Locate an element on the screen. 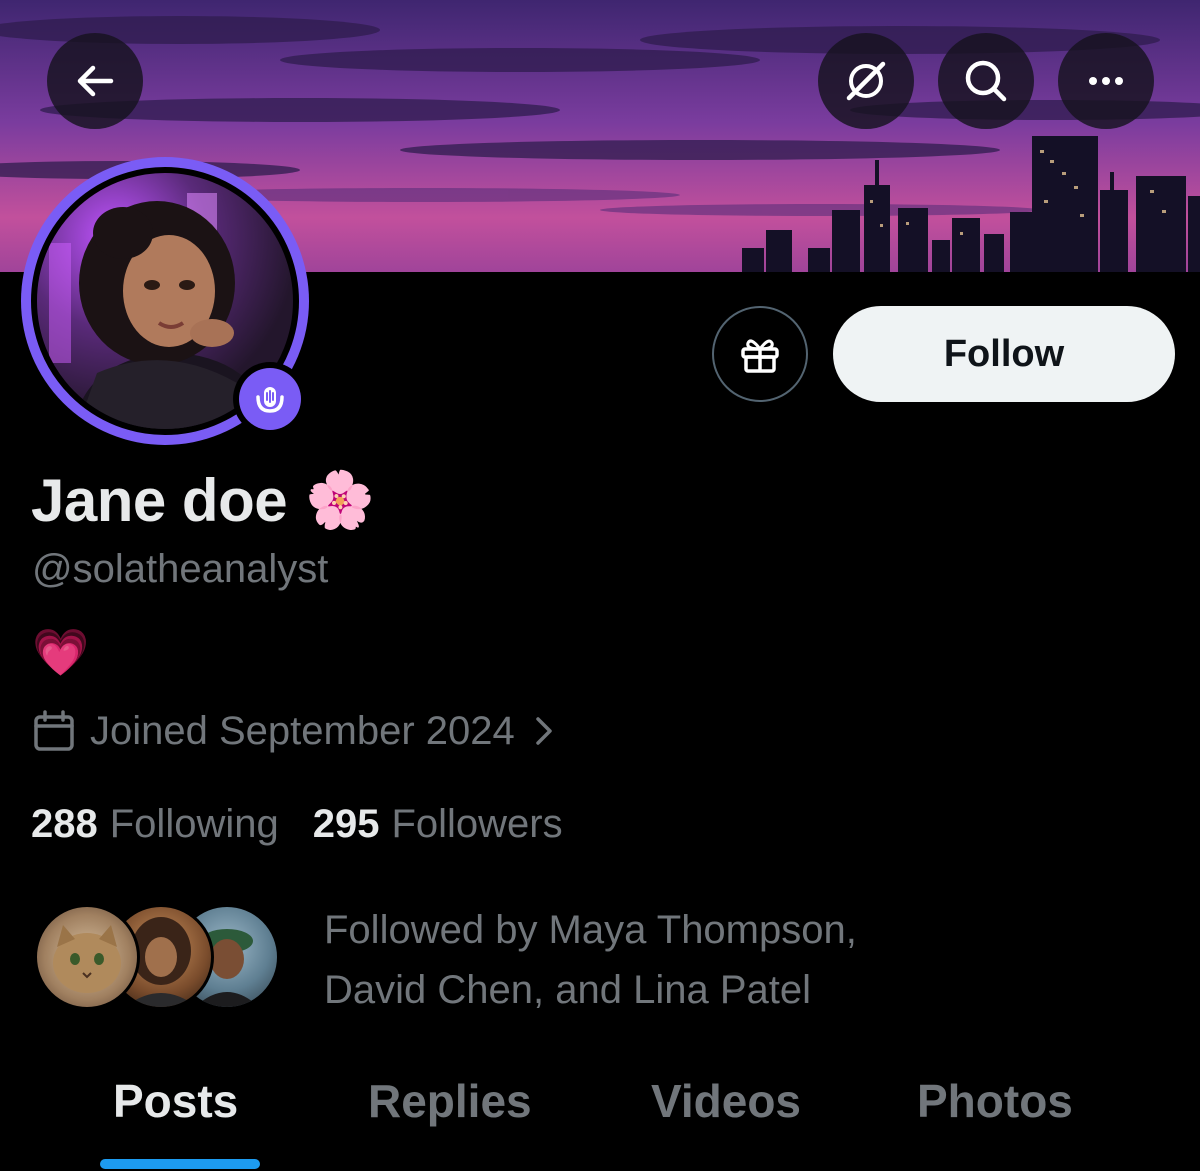 The height and width of the screenshot is (1171, 1200). follow-stats: 288 Following 295 Followers is located at coordinates (297, 824).